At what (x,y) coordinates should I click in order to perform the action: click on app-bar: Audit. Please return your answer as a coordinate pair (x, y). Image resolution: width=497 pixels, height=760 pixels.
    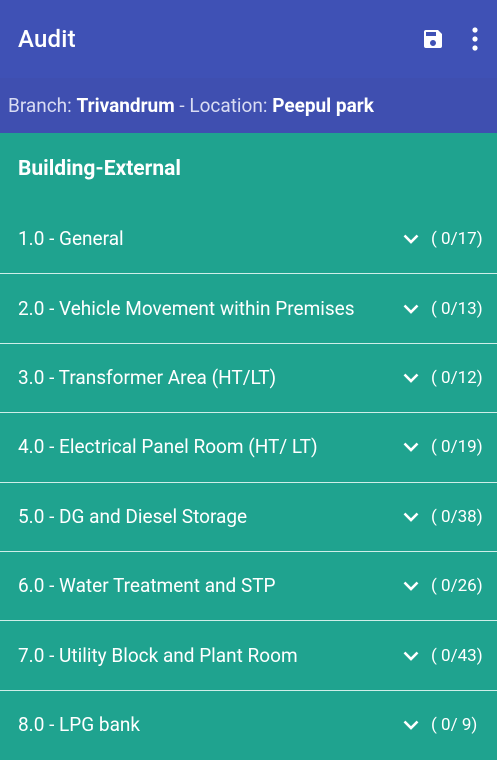
    Looking at the image, I should click on (248, 39).